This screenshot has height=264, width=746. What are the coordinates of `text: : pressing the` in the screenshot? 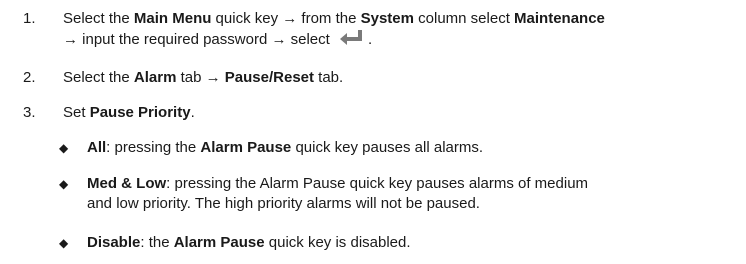 It's located at (153, 147).